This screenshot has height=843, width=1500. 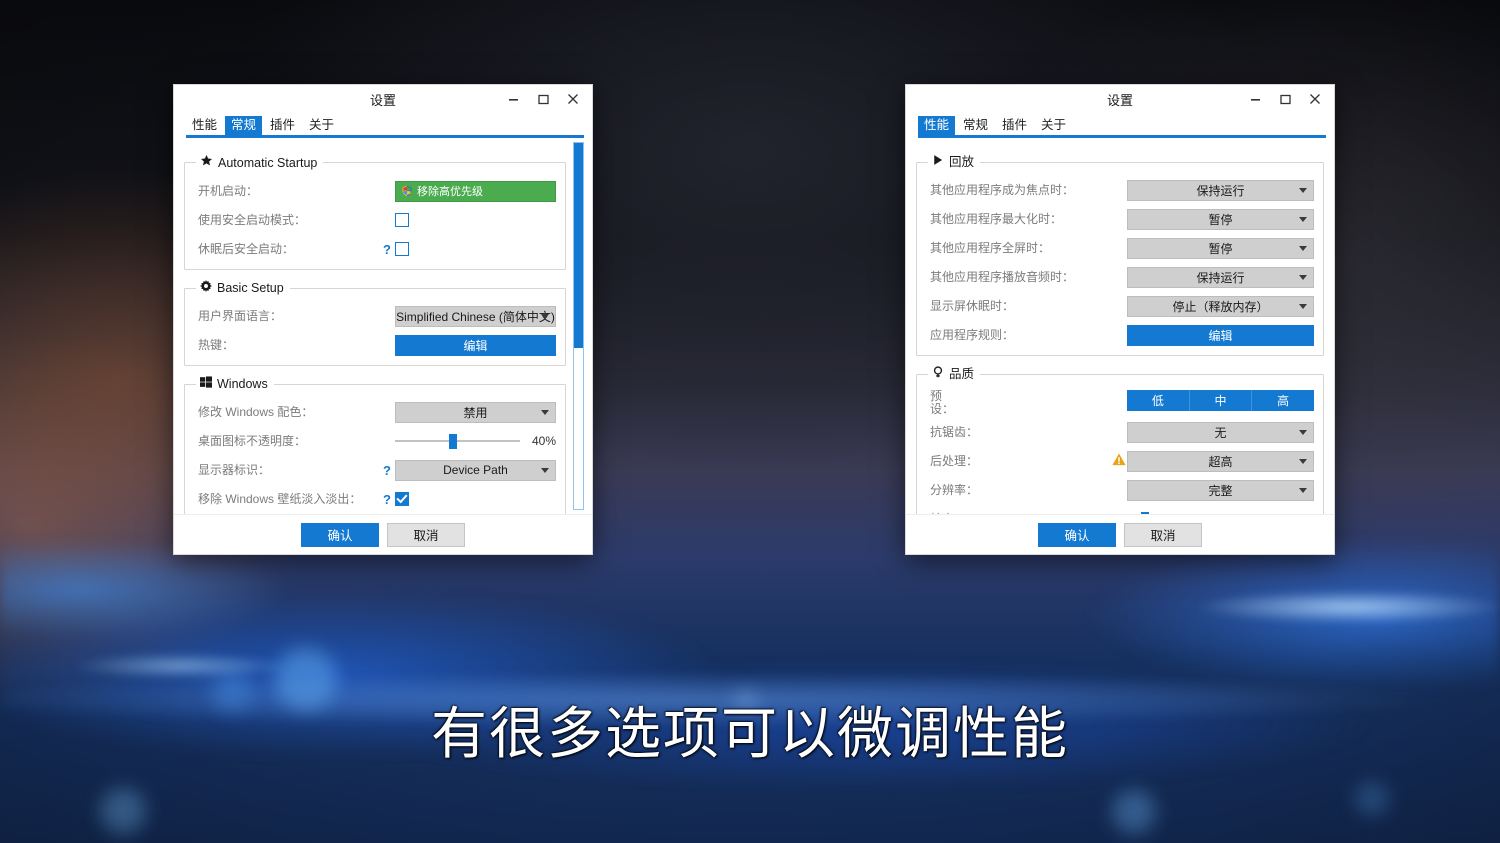 I want to click on row-control: 超高, so click(x=1220, y=461).